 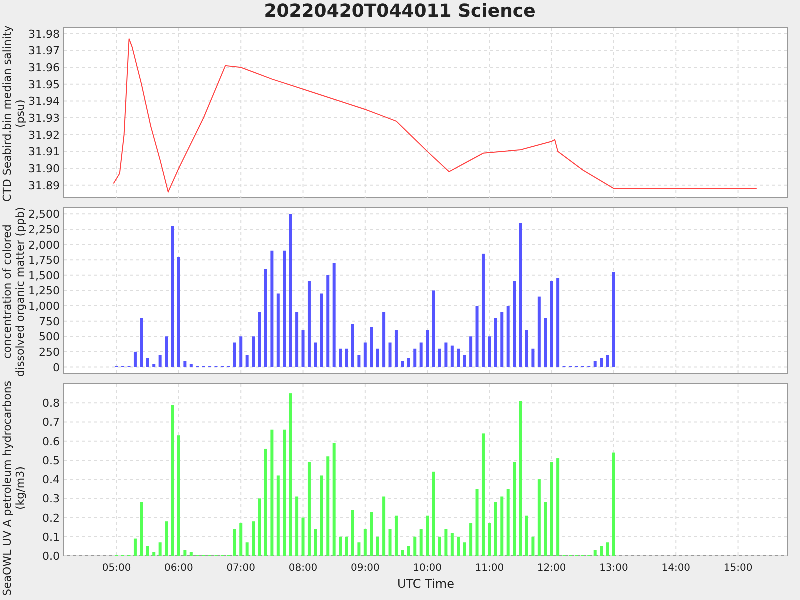 What do you see at coordinates (44, 261) in the screenshot?
I see `axis-tick-label: 1,750` at bounding box center [44, 261].